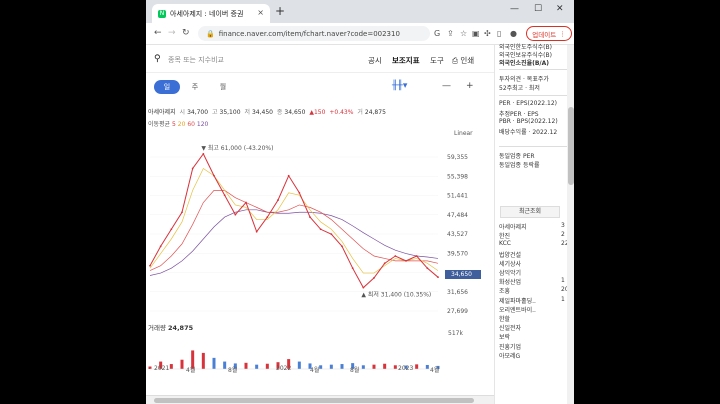  What do you see at coordinates (560, 9) in the screenshot?
I see `close-window-icon: ✕` at bounding box center [560, 9].